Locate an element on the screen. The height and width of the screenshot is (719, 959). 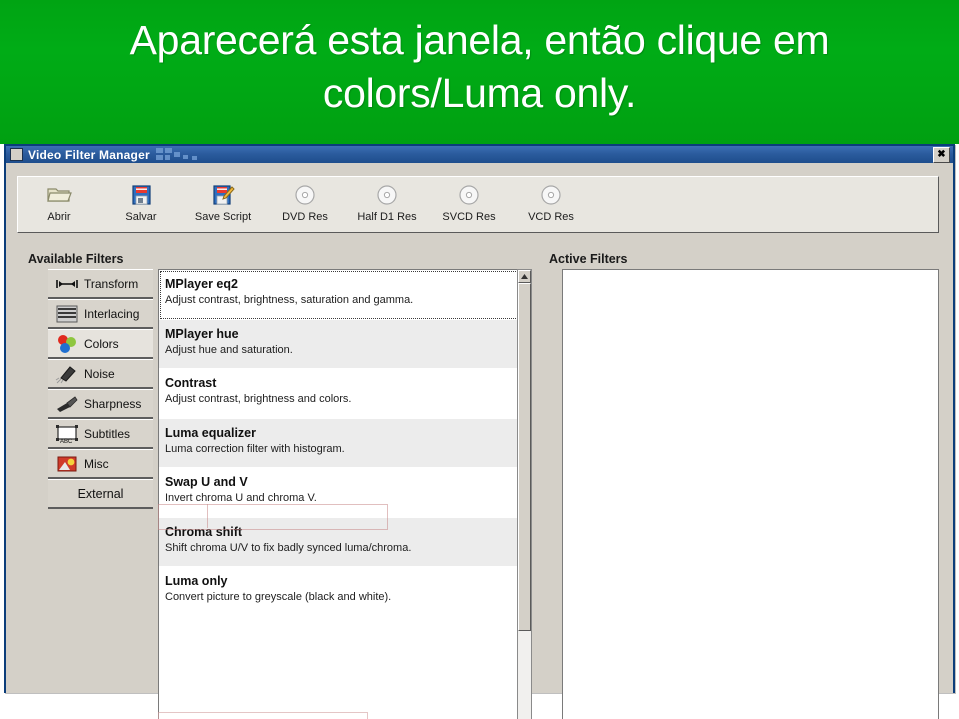
category-item-interlacing: Interlacing is located at coordinates (100, 314).